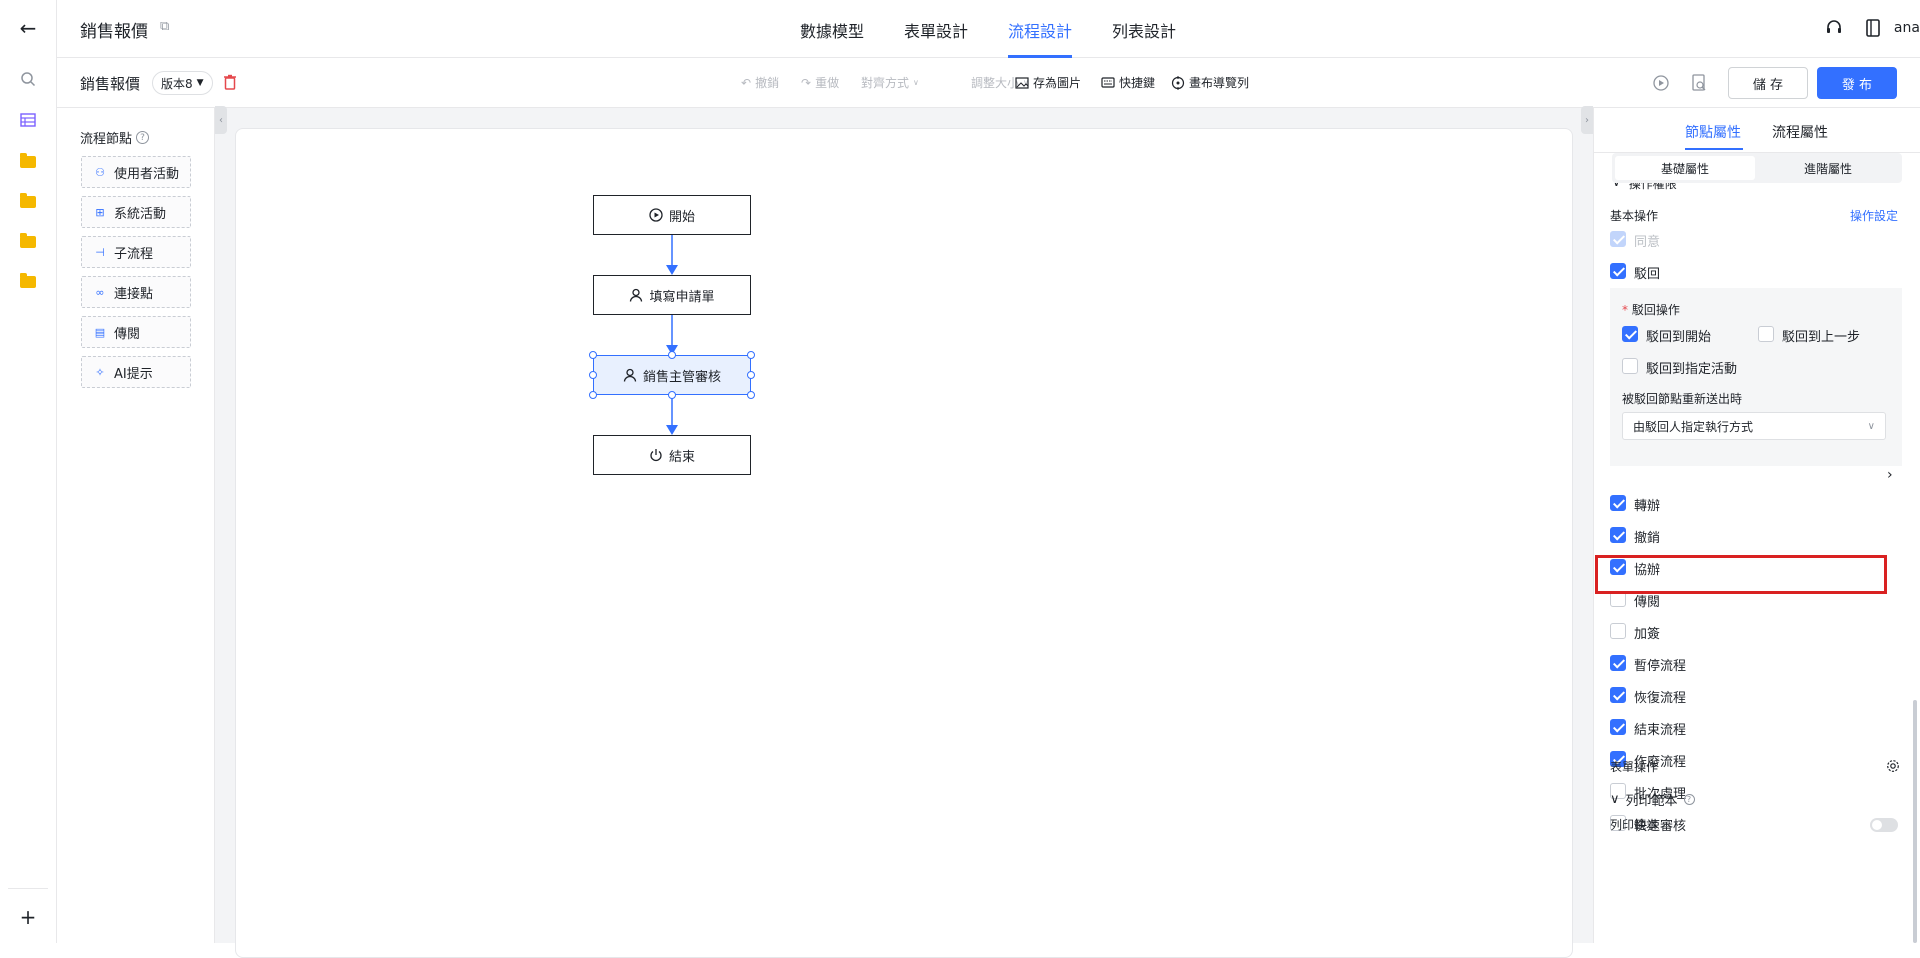 This screenshot has width=1920, height=958. Describe the element at coordinates (1048, 82) in the screenshot. I see `save-image-button: 存為圖片` at that location.